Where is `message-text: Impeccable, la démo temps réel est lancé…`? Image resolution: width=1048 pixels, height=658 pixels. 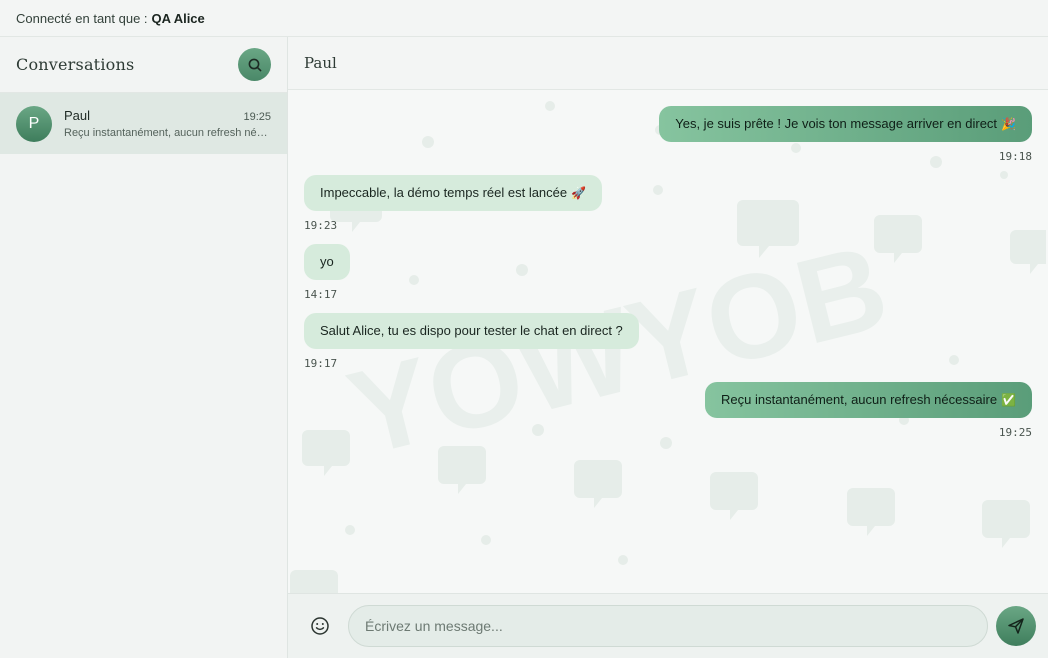 message-text: Impeccable, la démo temps réel est lancé… is located at coordinates (444, 192).